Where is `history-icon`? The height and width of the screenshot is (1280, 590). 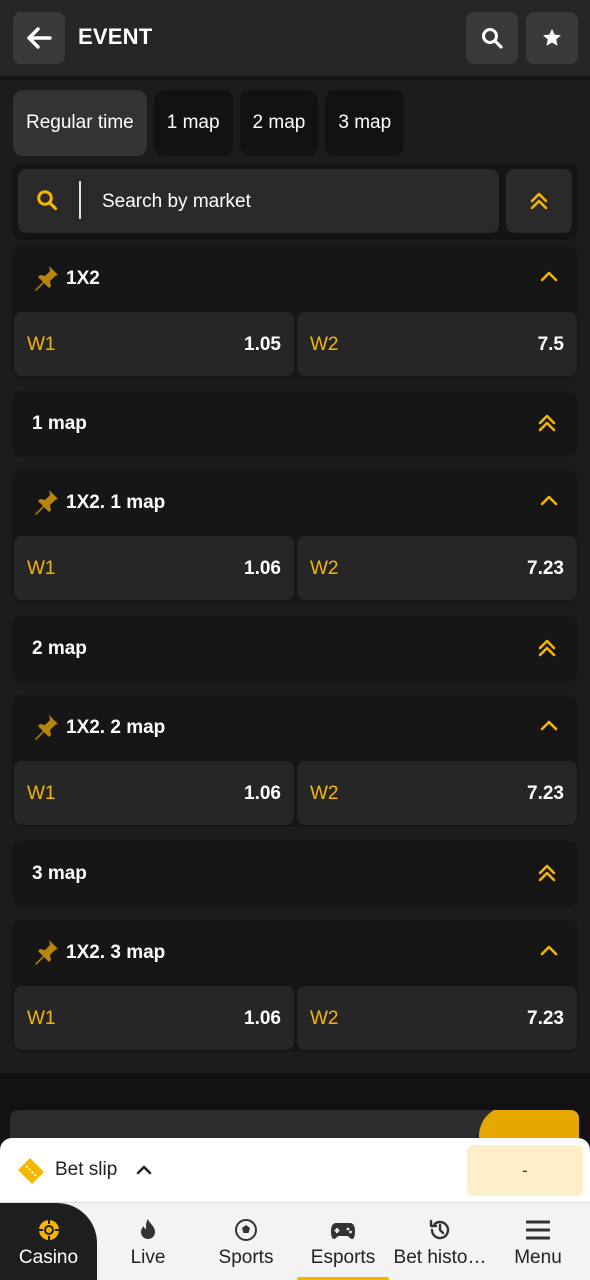
history-icon is located at coordinates (439, 1229).